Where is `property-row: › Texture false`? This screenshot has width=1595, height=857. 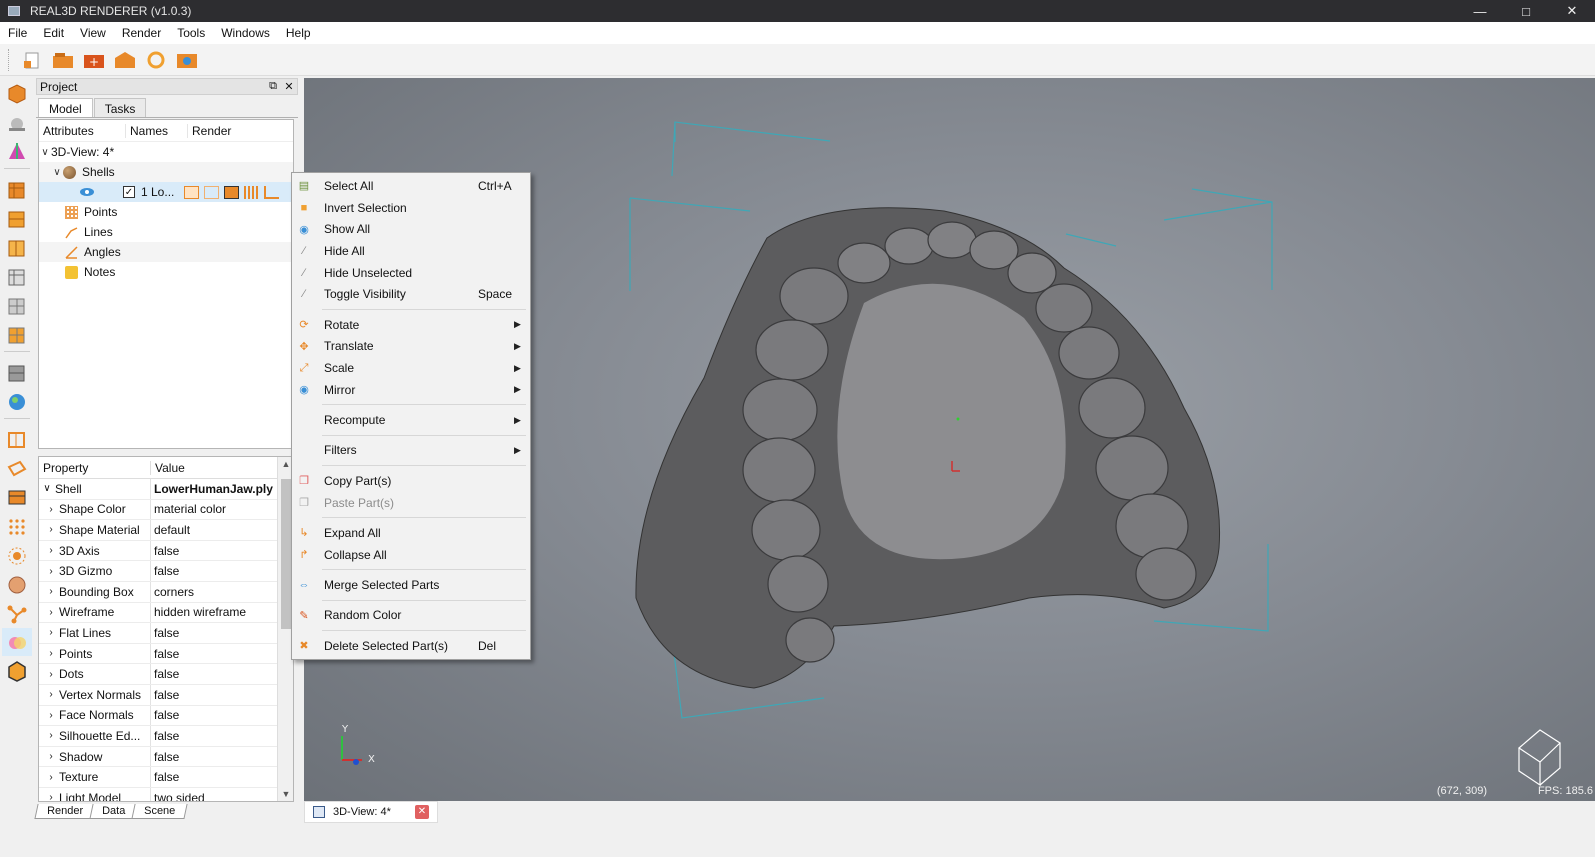
property-row: › Texture false is located at coordinates (166, 777).